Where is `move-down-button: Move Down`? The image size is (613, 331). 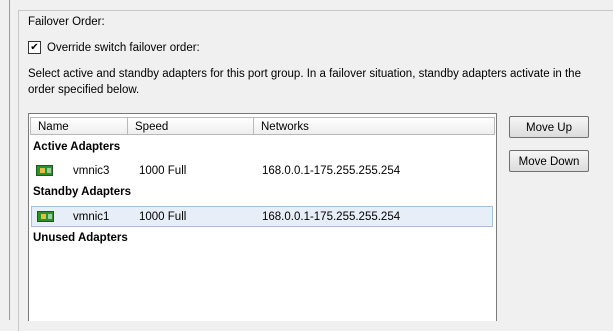
move-down-button: Move Down is located at coordinates (549, 161).